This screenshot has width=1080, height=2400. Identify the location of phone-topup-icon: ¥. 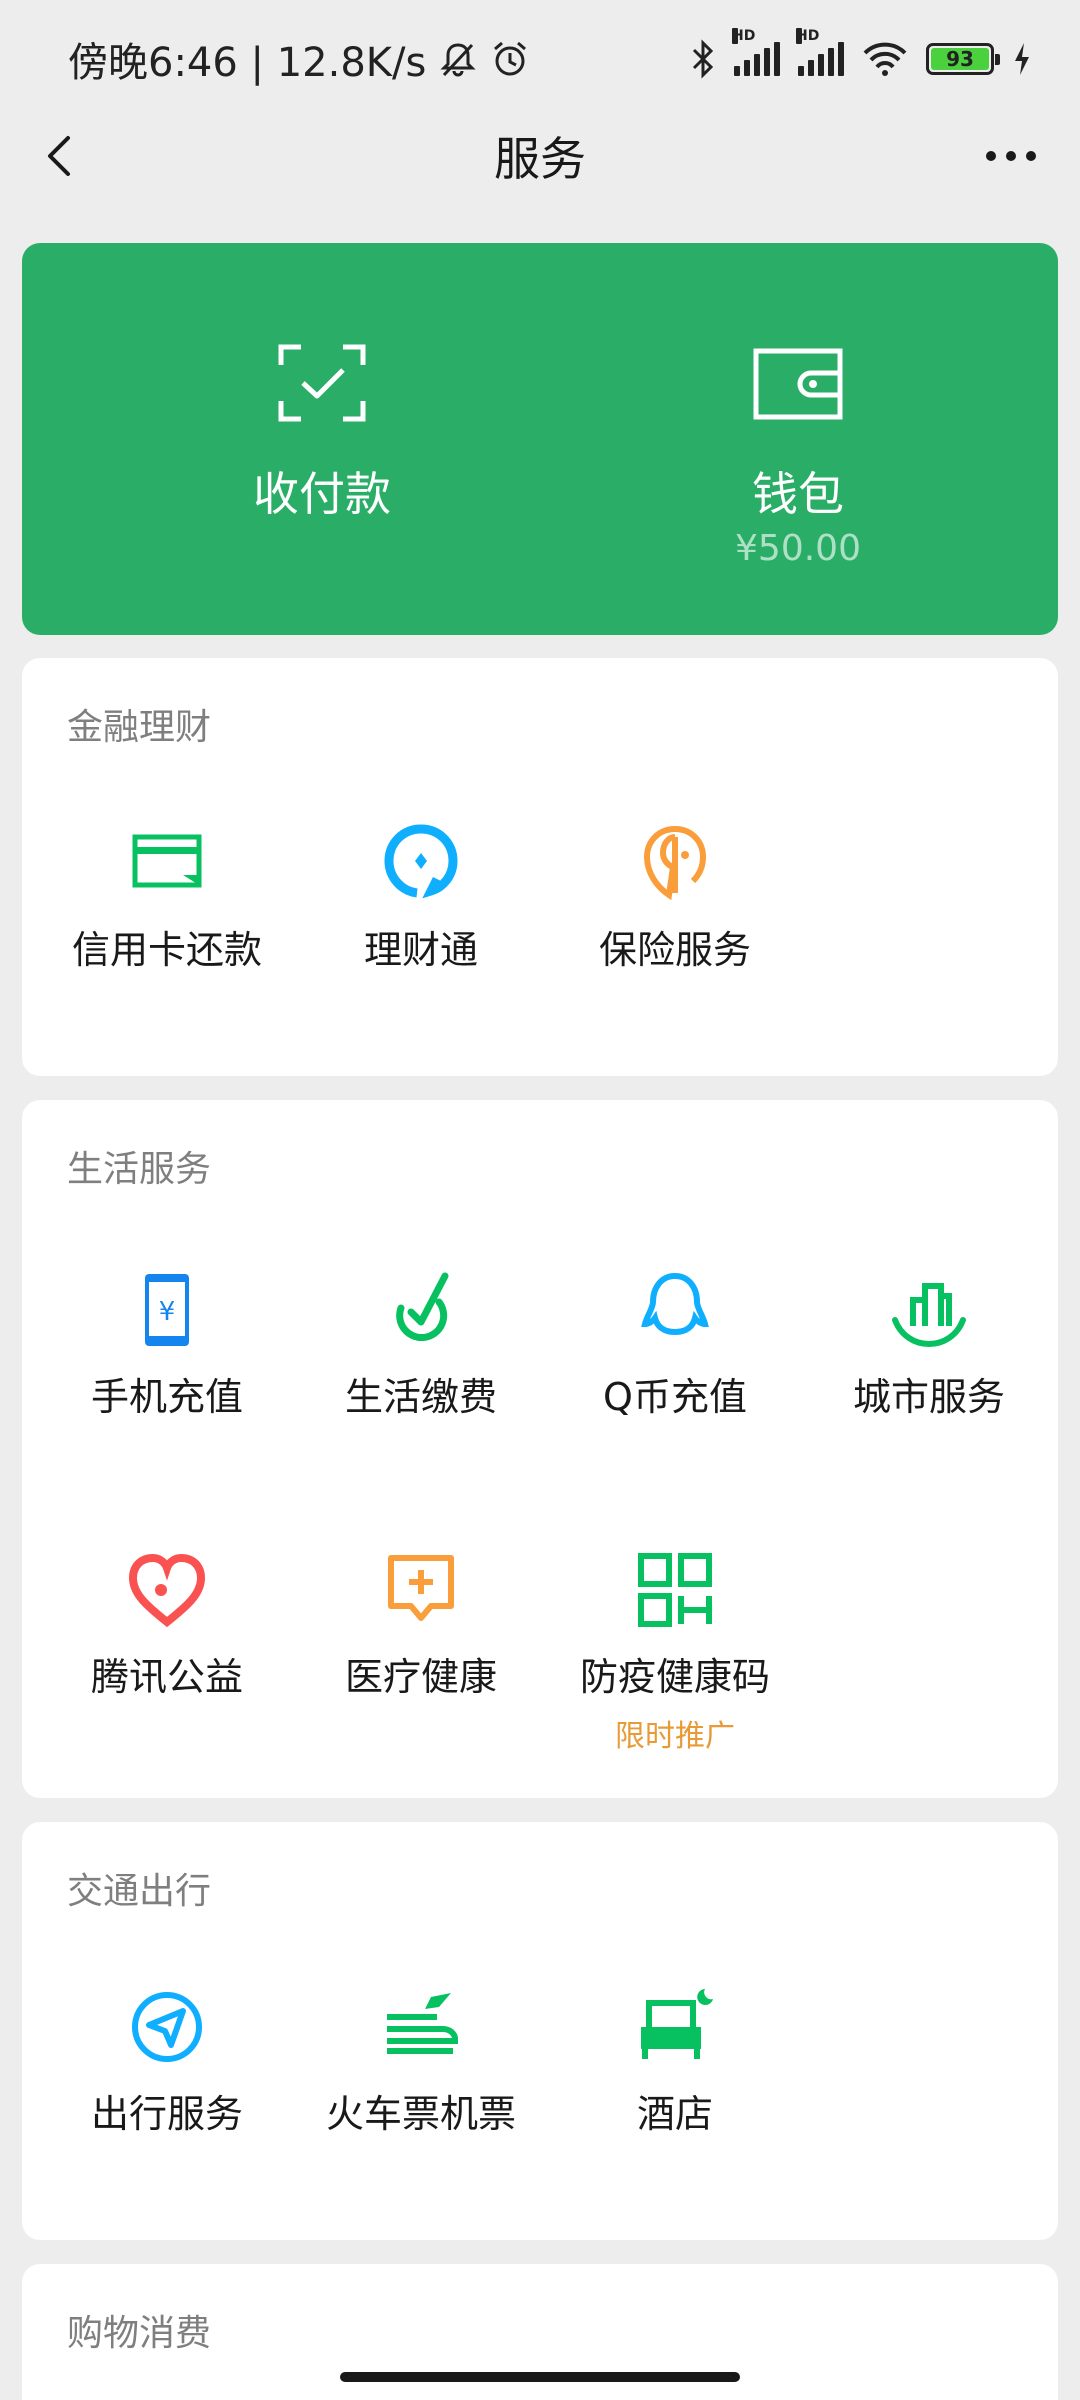
(167, 1310).